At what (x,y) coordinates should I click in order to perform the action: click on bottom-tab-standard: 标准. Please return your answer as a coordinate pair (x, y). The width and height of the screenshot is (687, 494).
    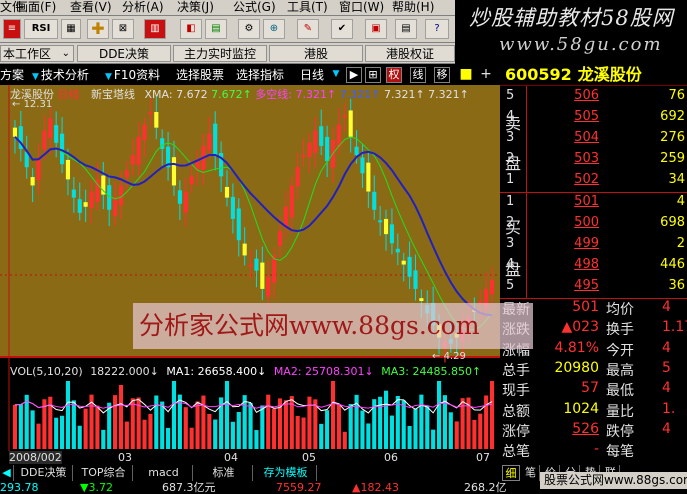
    Looking at the image, I should click on (224, 473).